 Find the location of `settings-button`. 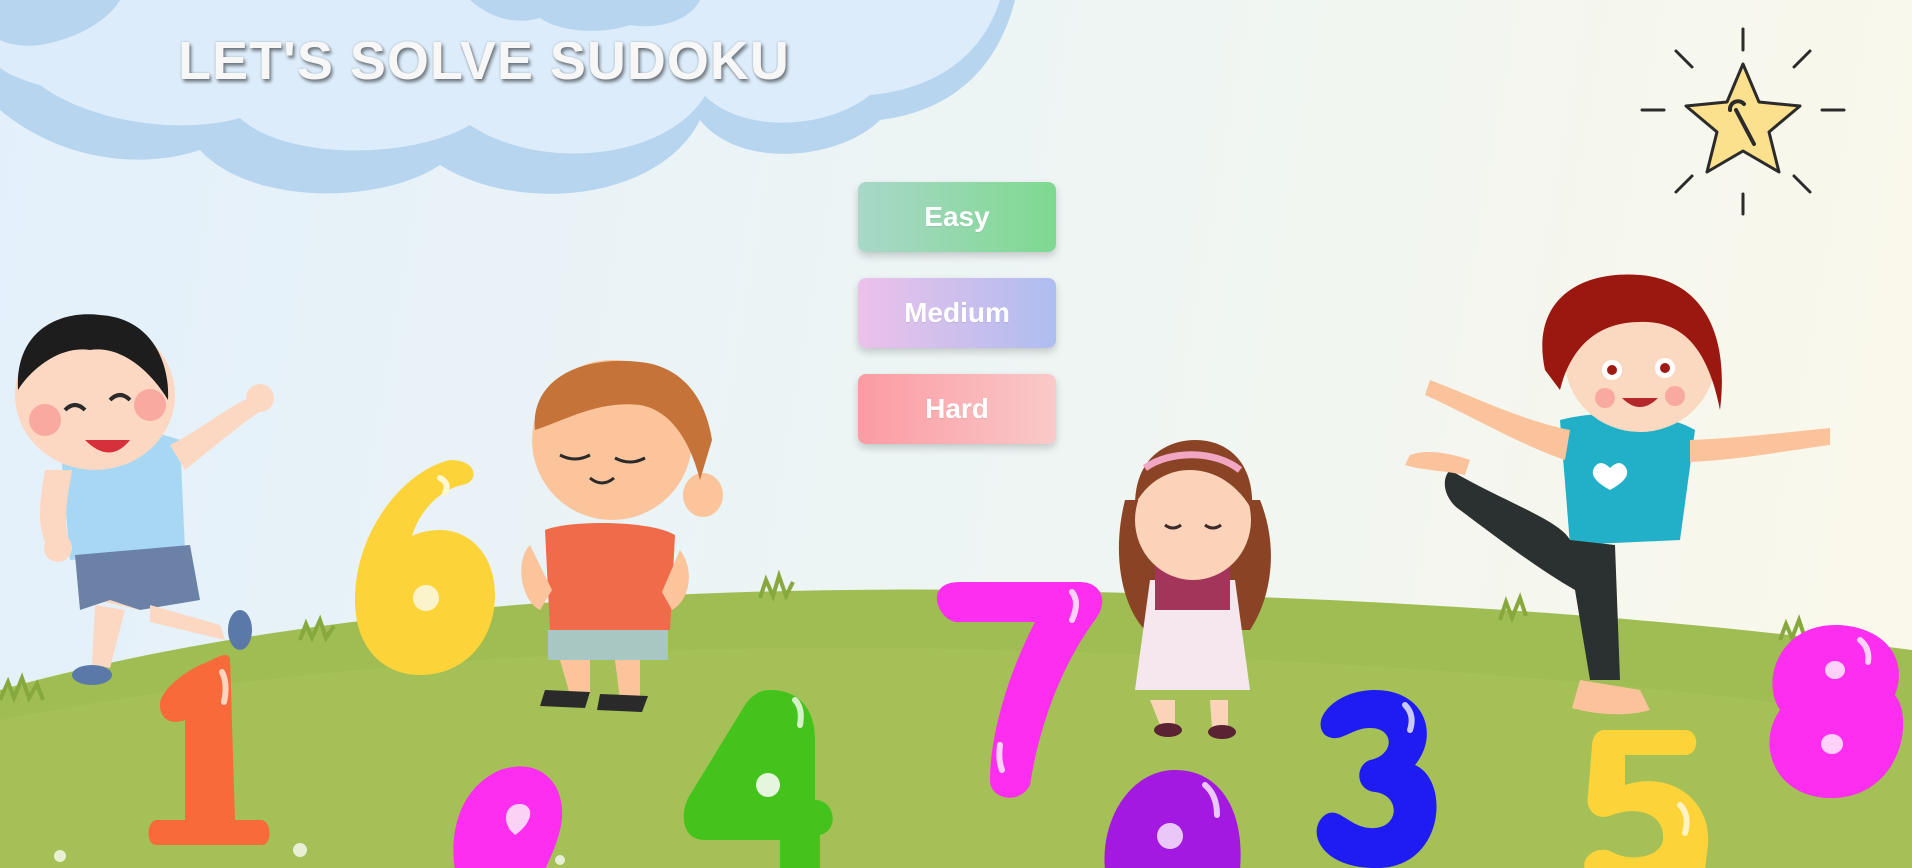

settings-button is located at coordinates (1743, 122).